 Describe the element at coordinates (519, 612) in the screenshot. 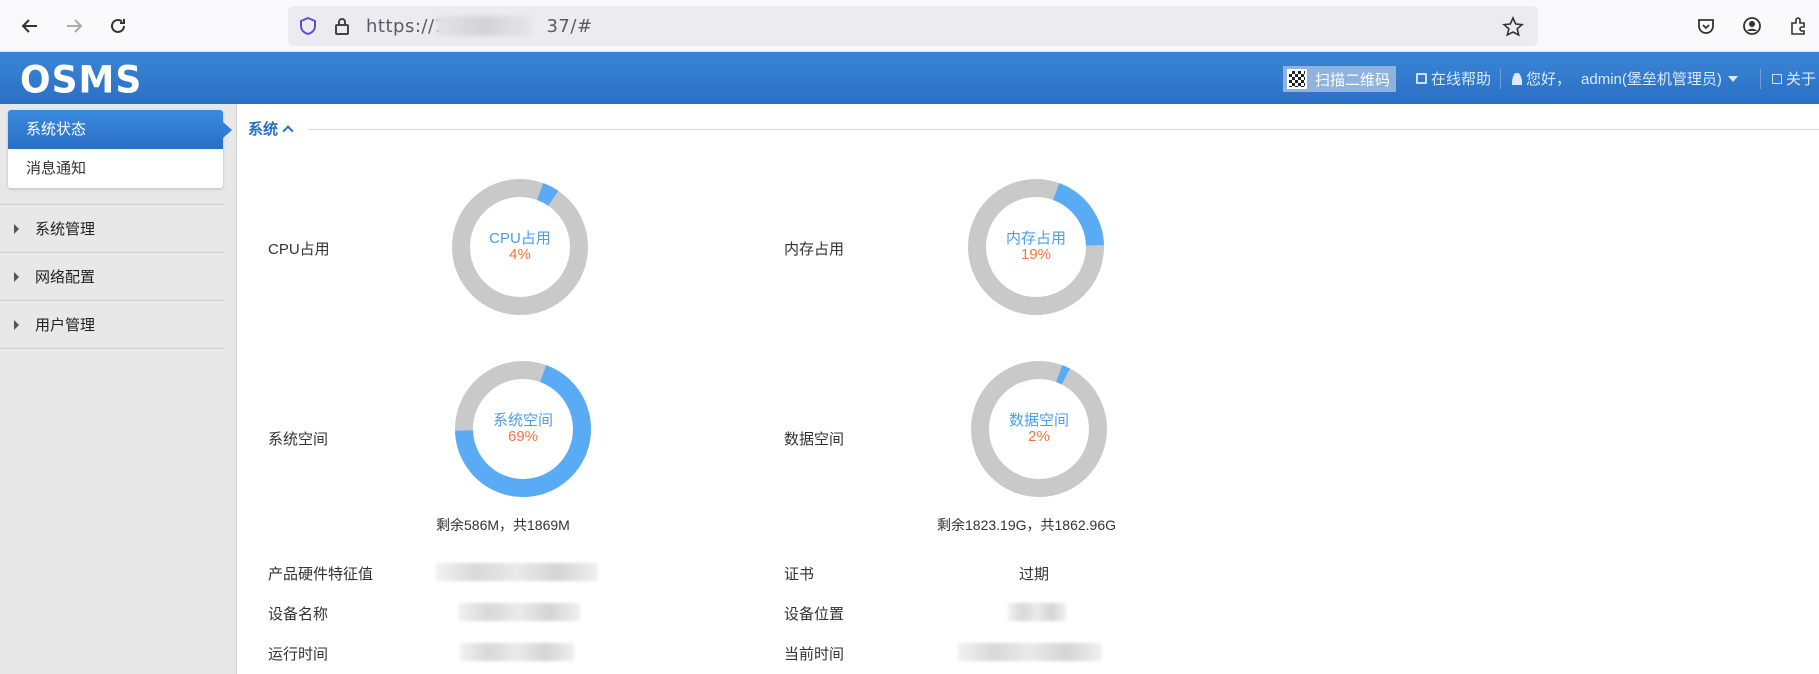

I see `device-name-value-redacted` at that location.